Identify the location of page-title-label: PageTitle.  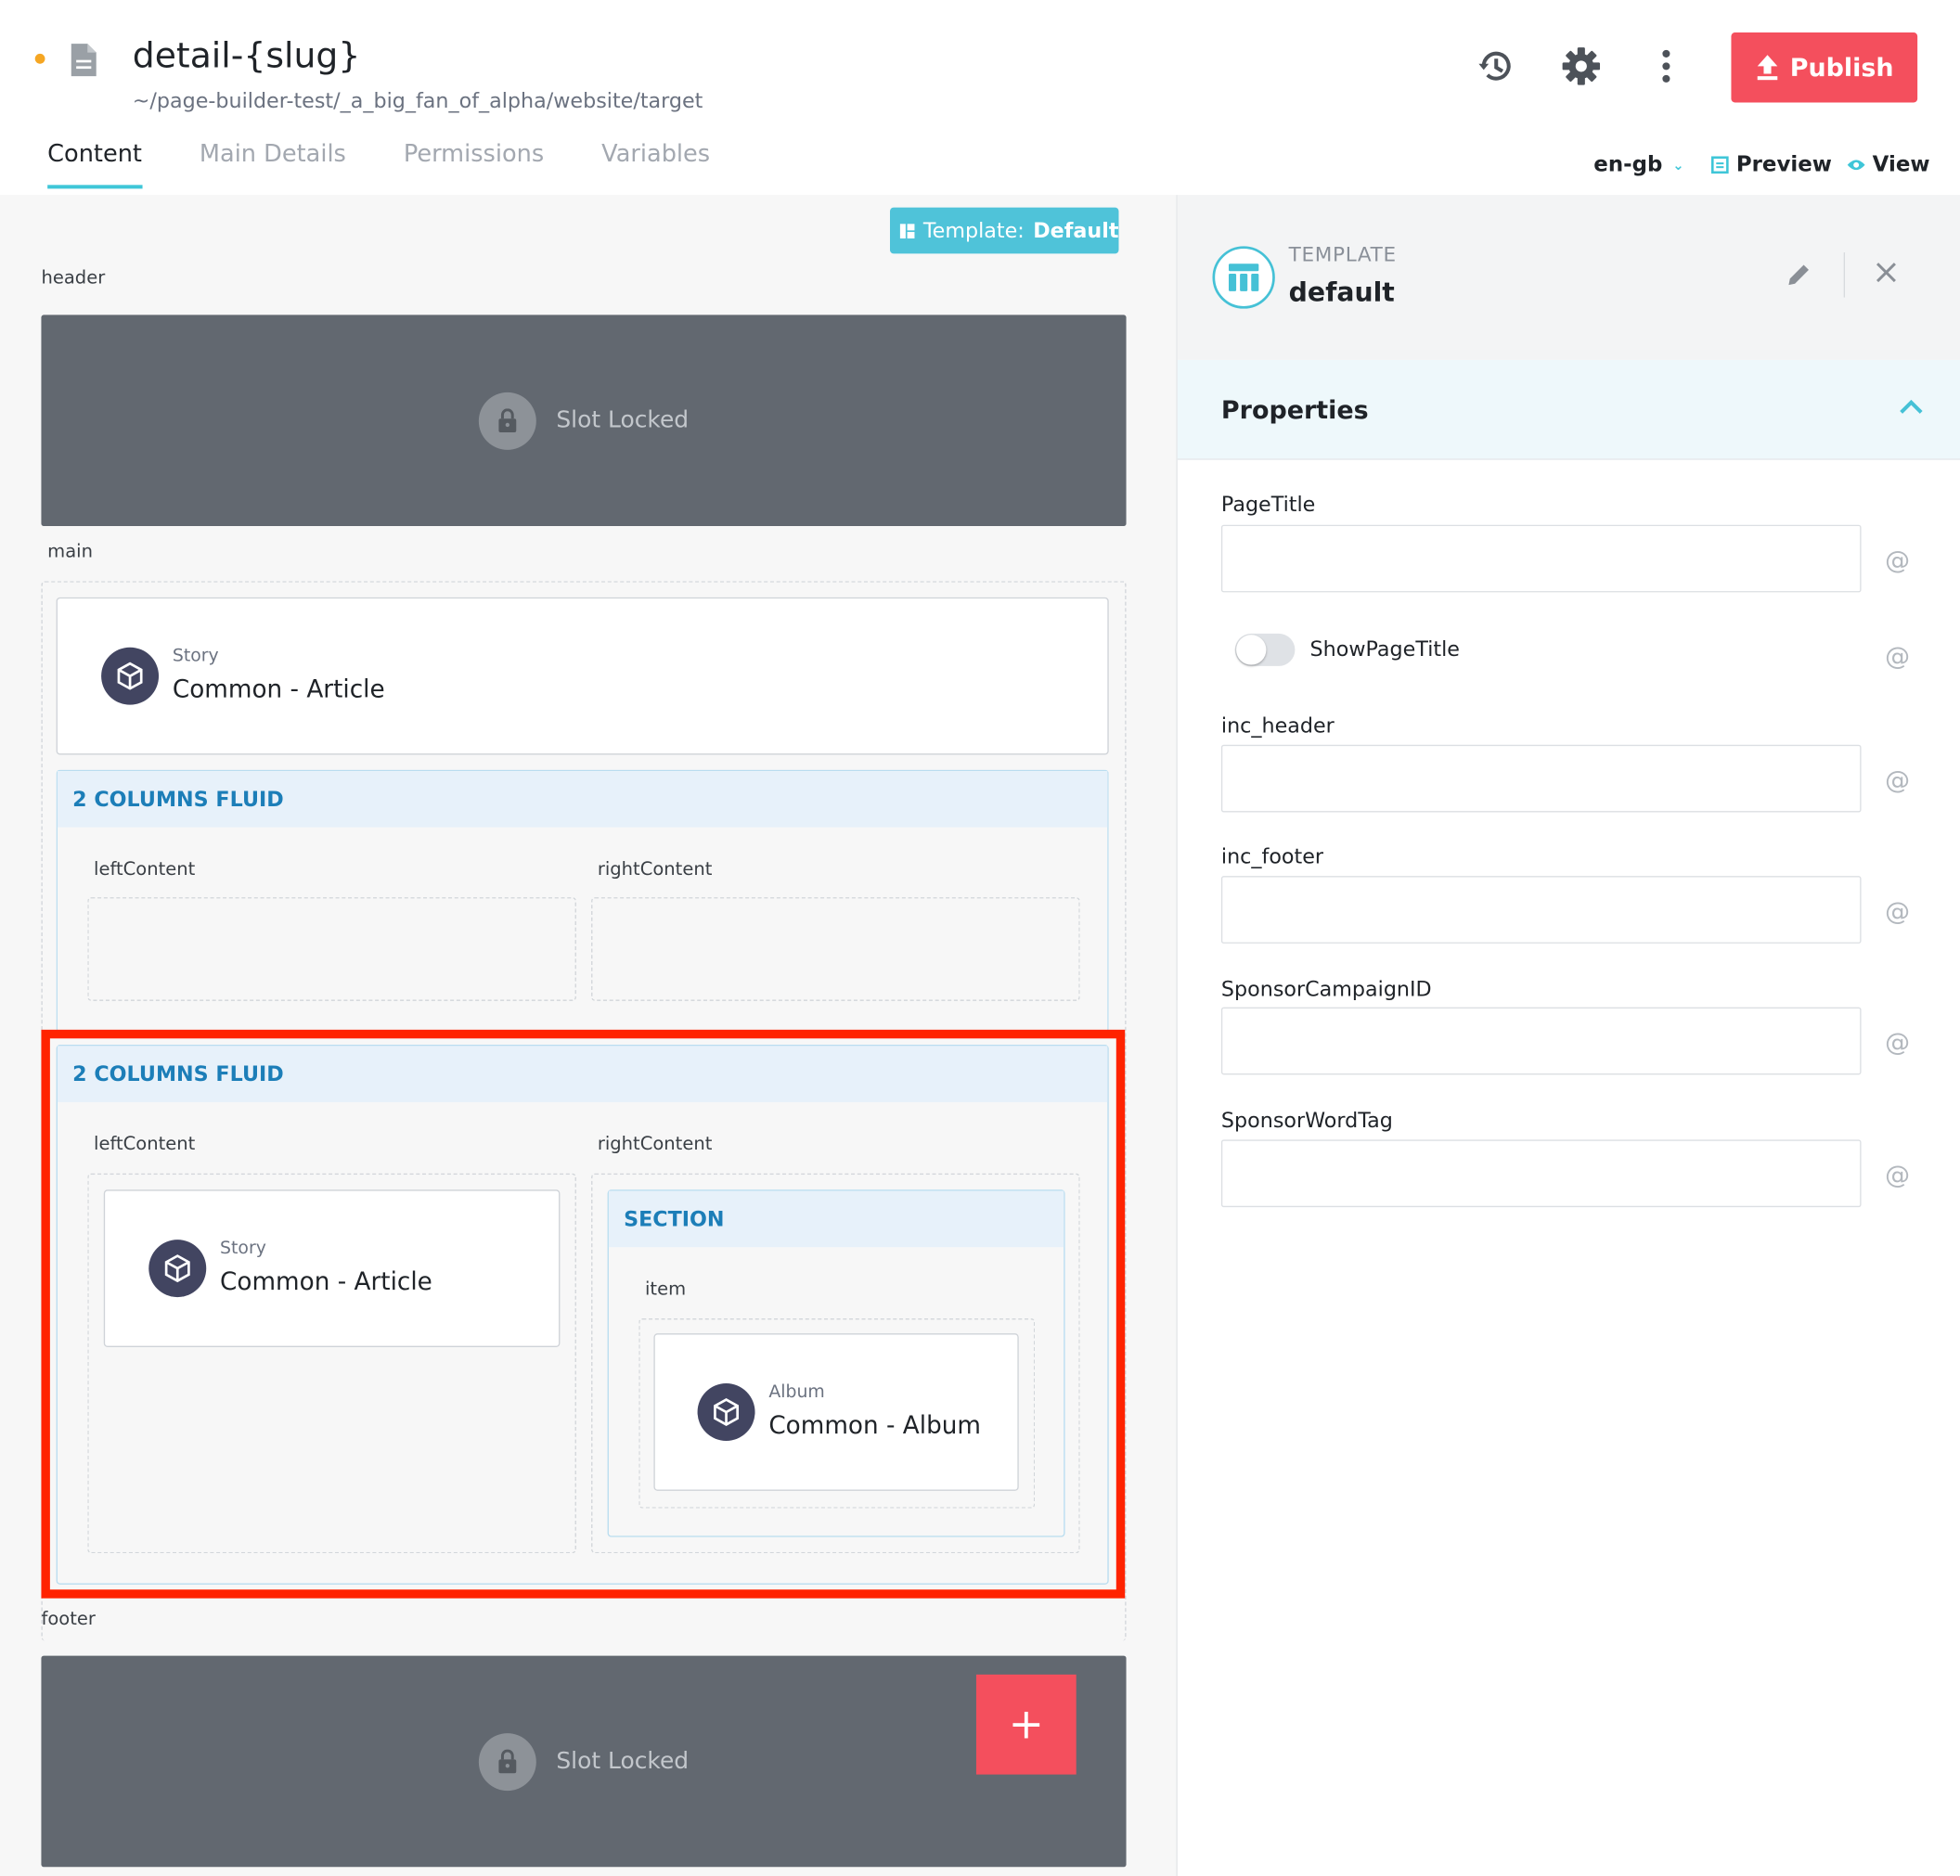
(1268, 504).